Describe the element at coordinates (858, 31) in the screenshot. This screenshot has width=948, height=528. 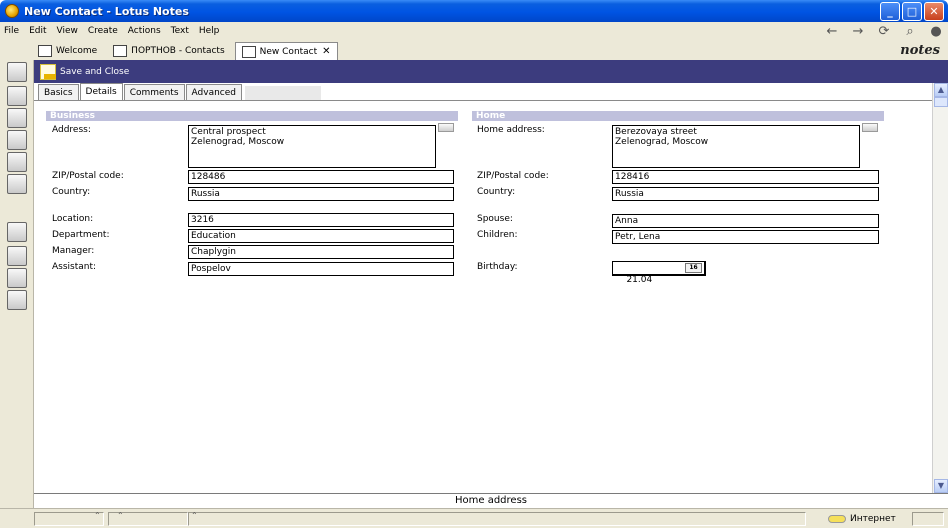
I see `forward-arrow-icon: →` at that location.